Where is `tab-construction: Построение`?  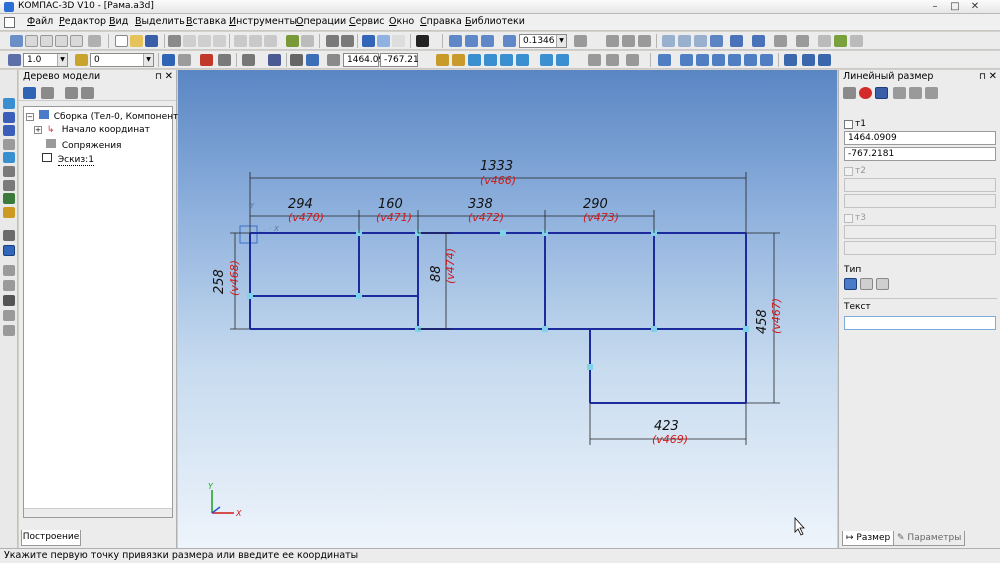
tab-construction: Построение is located at coordinates (51, 538).